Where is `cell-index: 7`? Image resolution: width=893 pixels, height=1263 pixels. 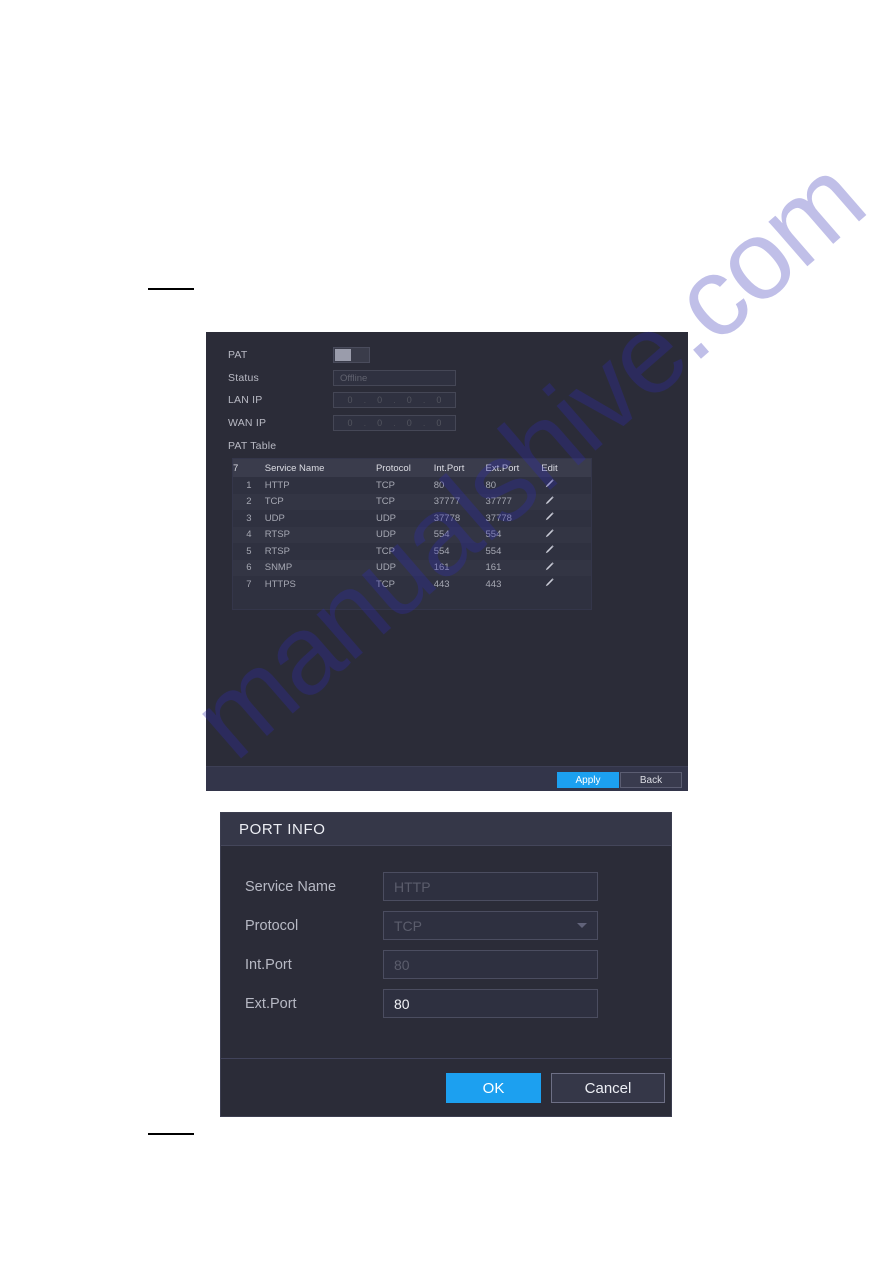 cell-index: 7 is located at coordinates (249, 584).